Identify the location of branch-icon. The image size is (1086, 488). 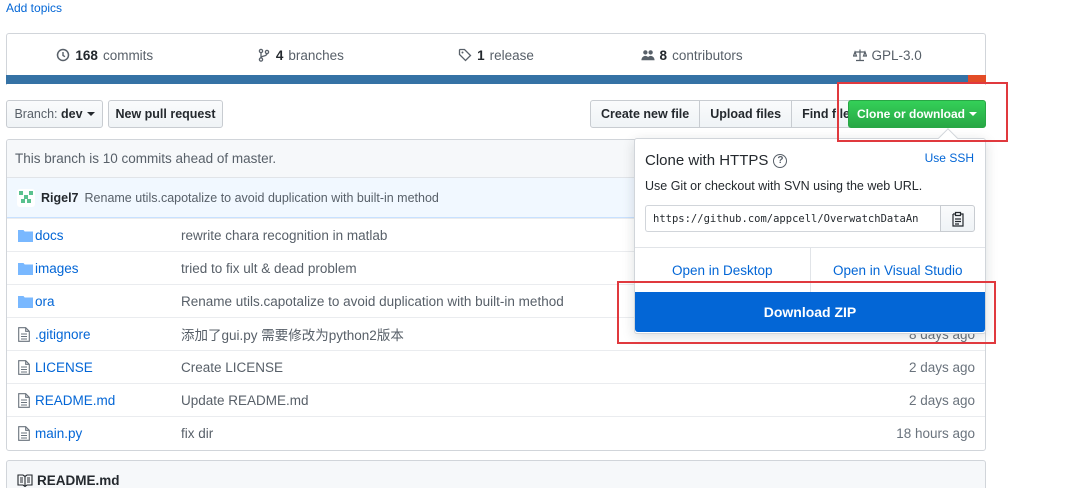
(264, 55).